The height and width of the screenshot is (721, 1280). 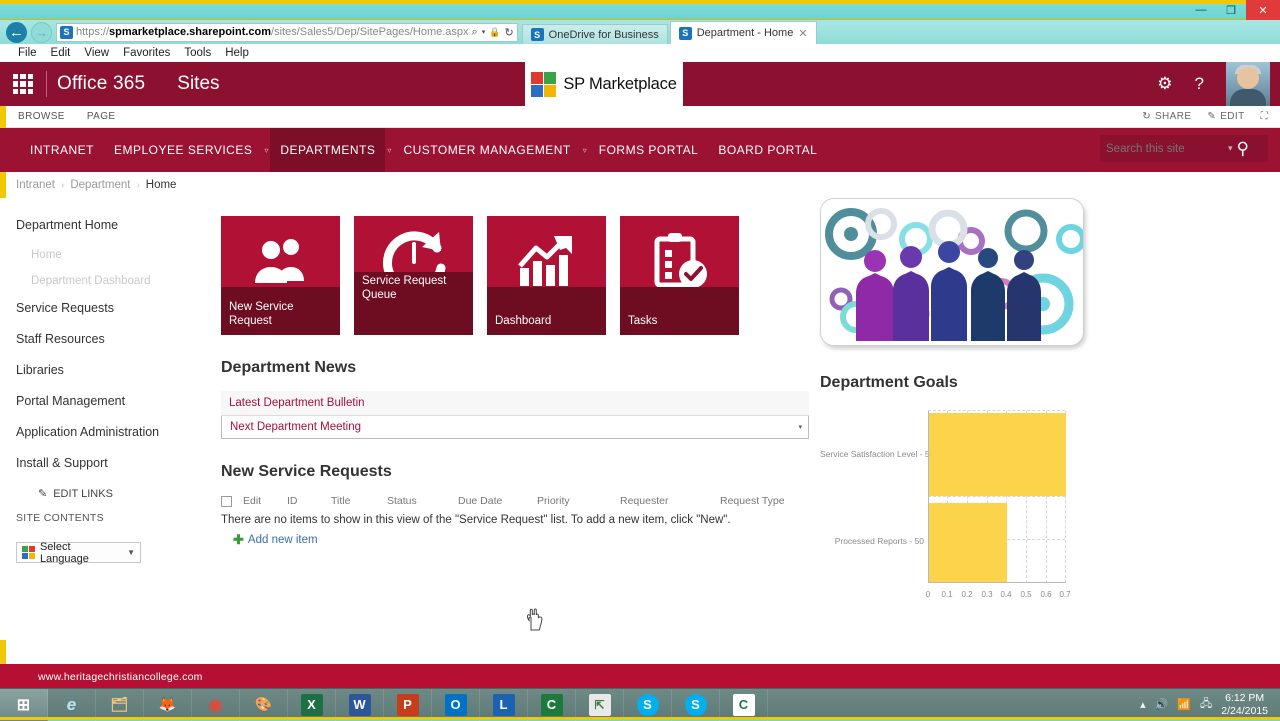 What do you see at coordinates (27, 53) in the screenshot?
I see `menu-file: File` at bounding box center [27, 53].